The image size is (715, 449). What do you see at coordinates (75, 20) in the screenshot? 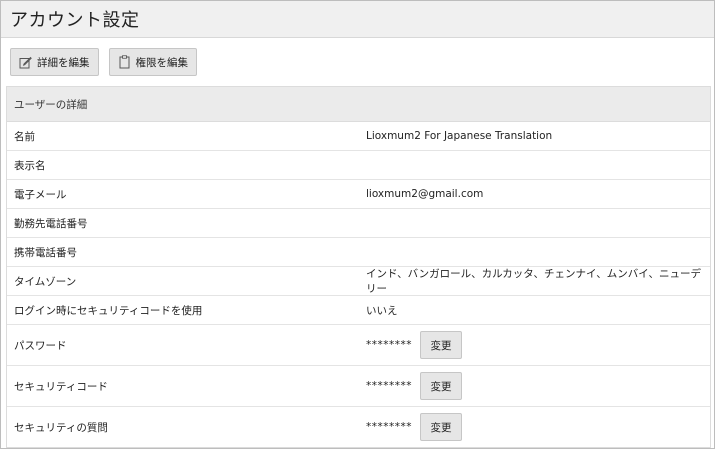
I see `page-title: アカウント設定` at bounding box center [75, 20].